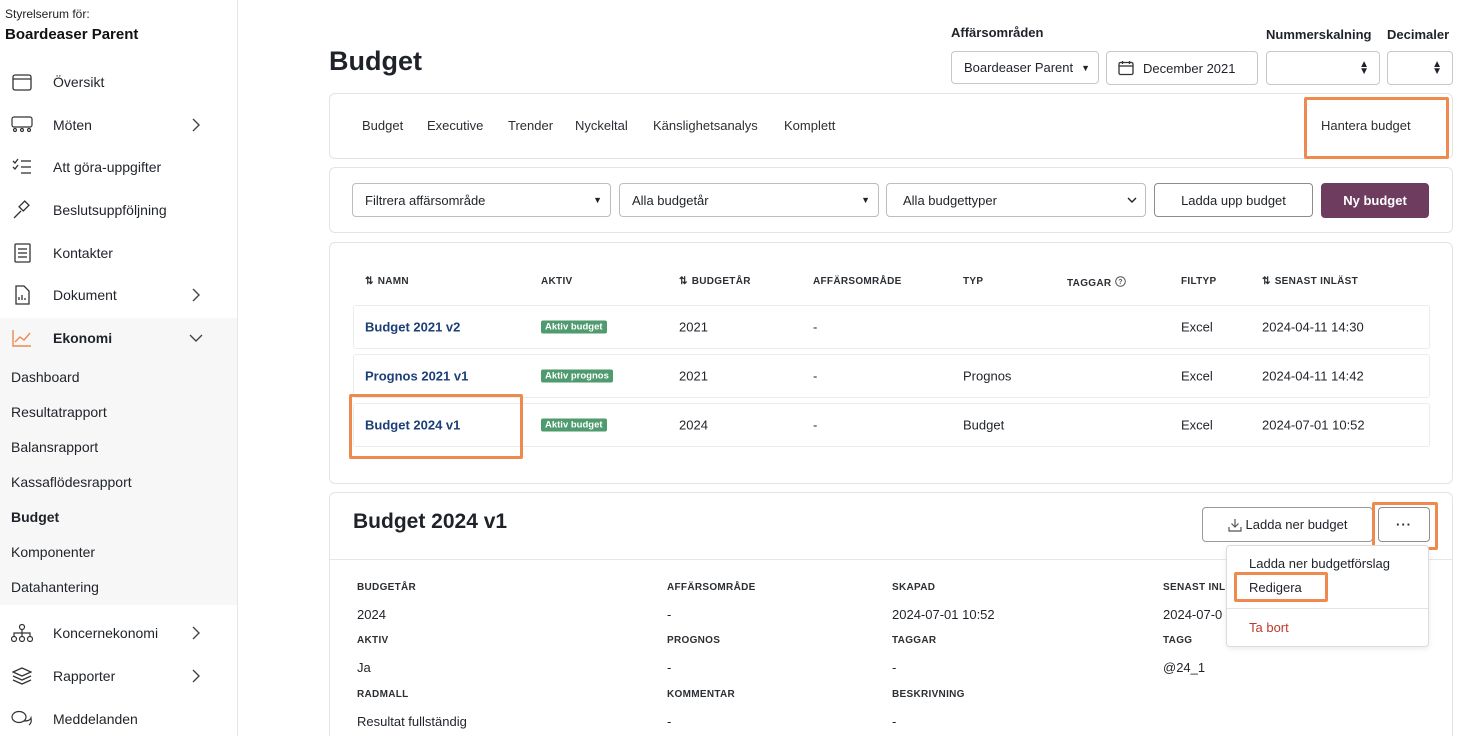 The width and height of the screenshot is (1465, 736). Describe the element at coordinates (53, 552) in the screenshot. I see `sidebar-sub-komponenter: Komponenter` at that location.